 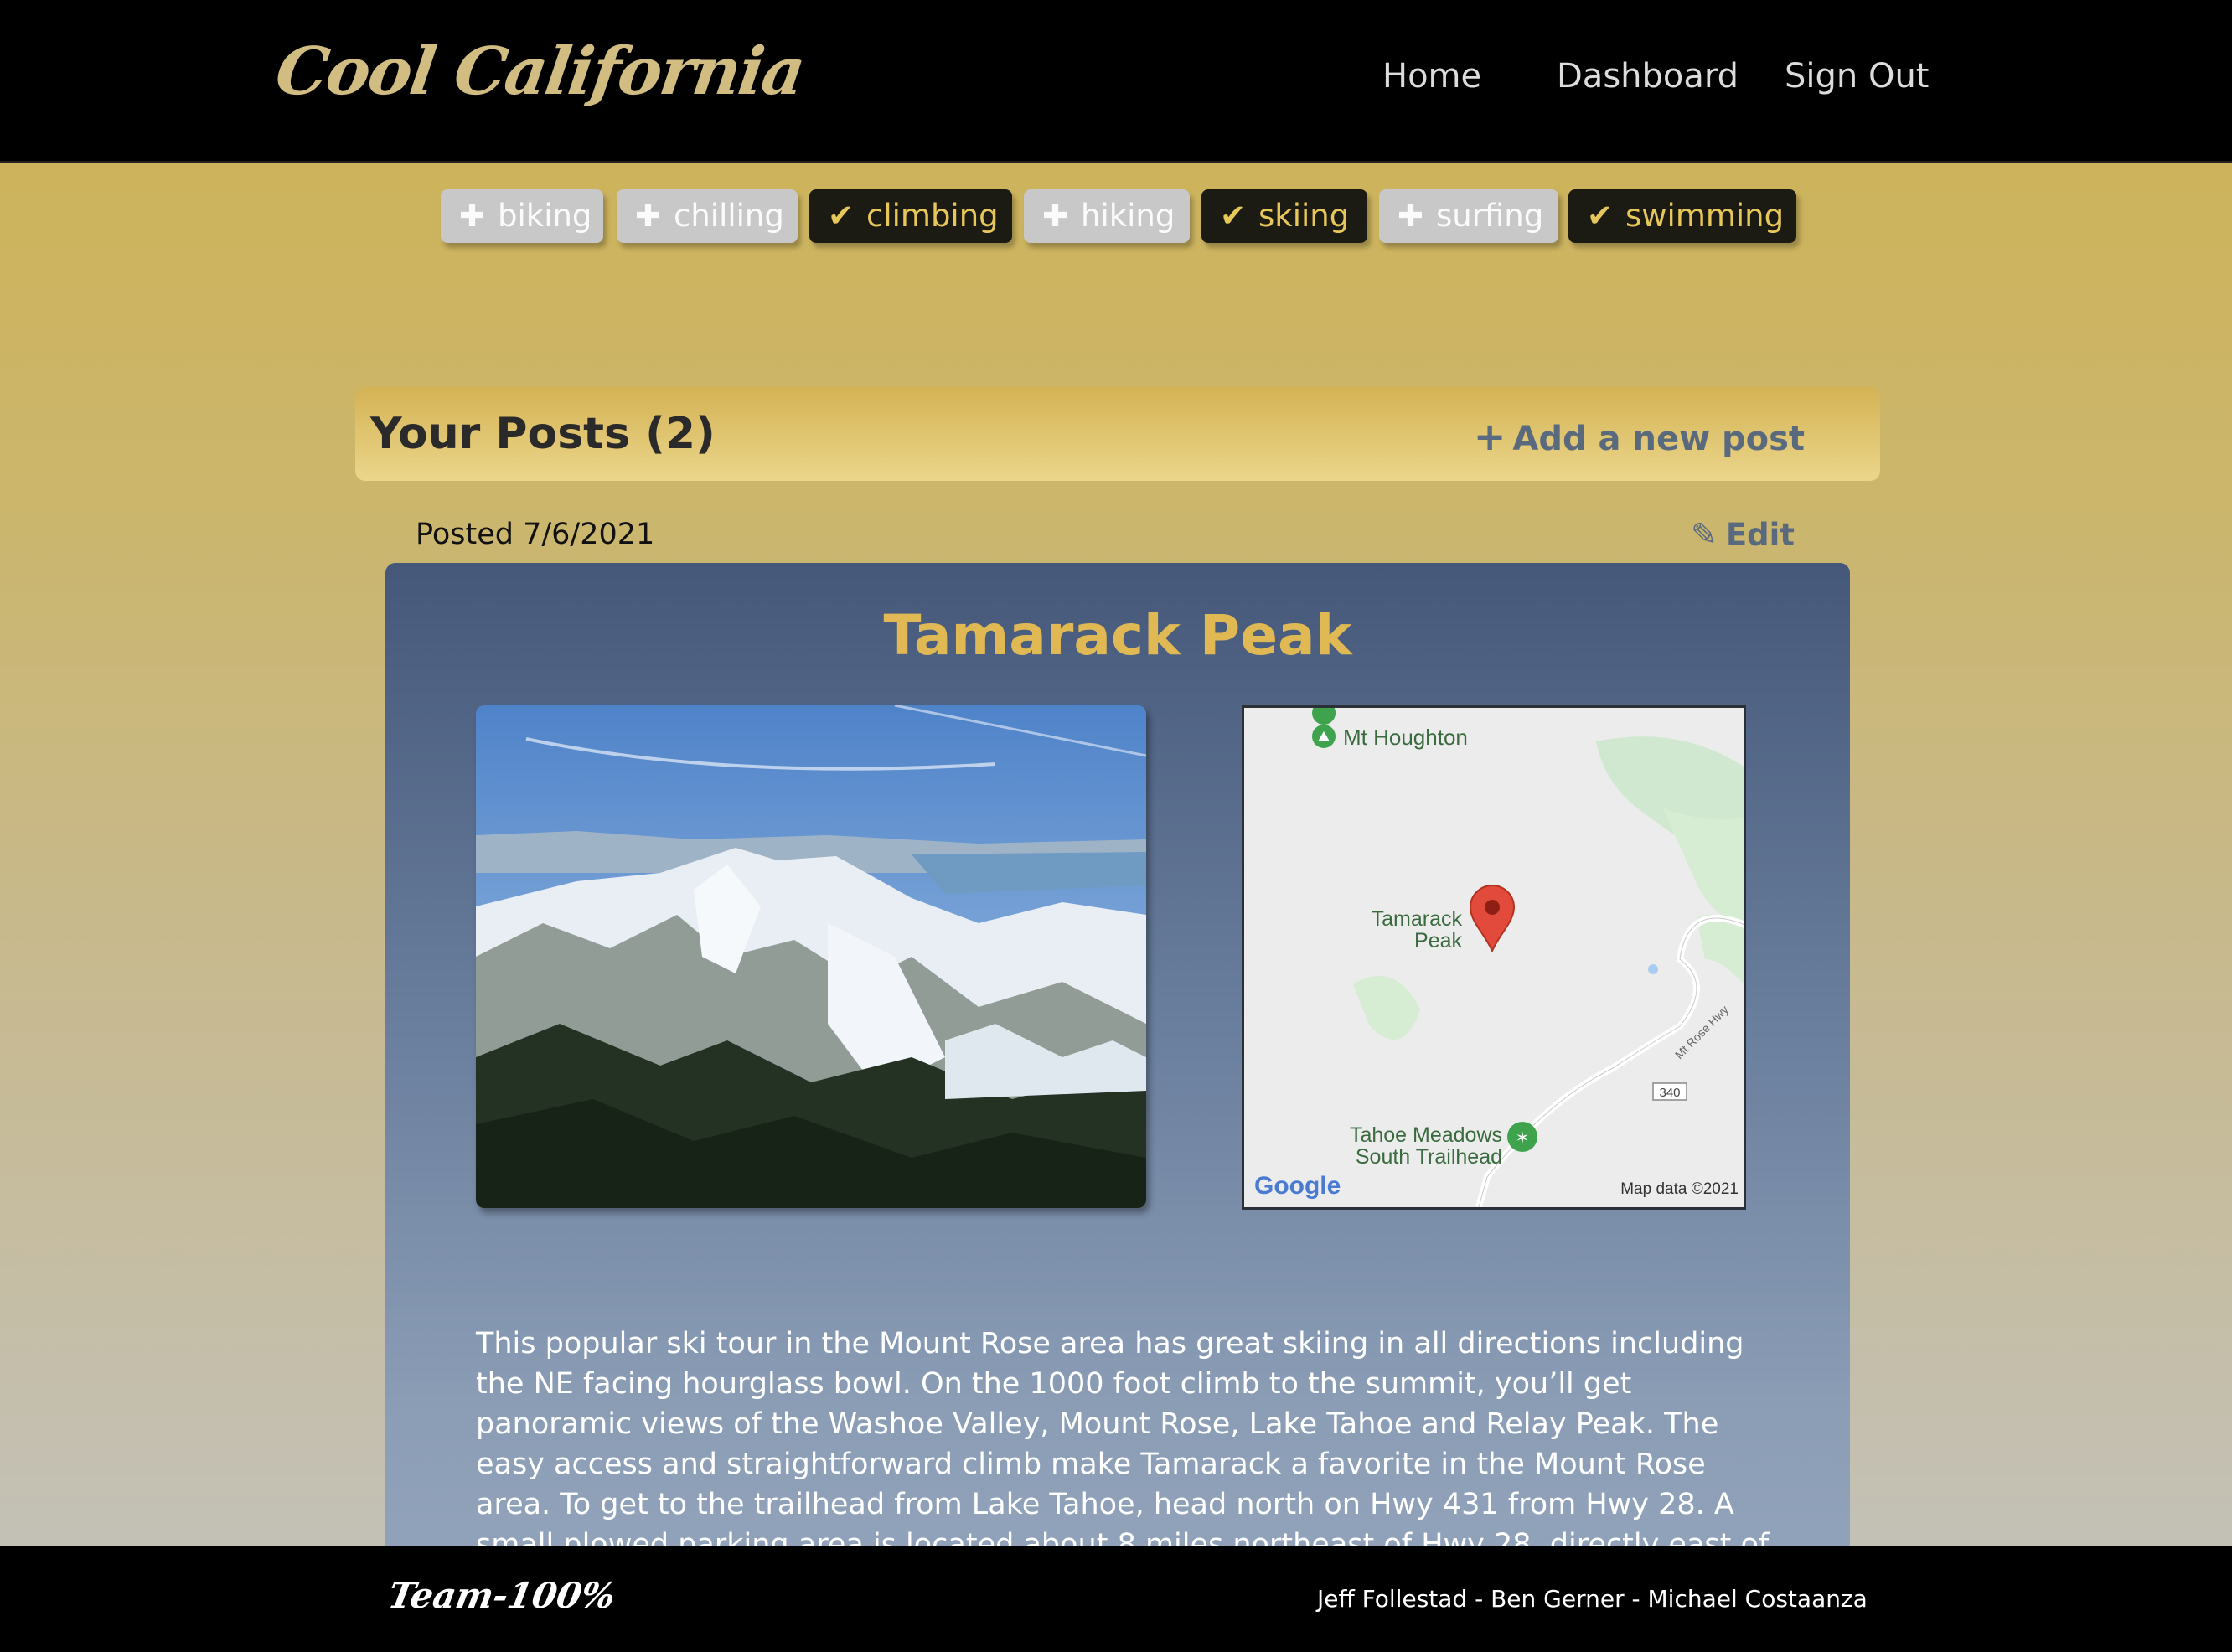 What do you see at coordinates (1426, 1135) in the screenshot?
I see `map-label-meadows-1: Tahoe Meadows` at bounding box center [1426, 1135].